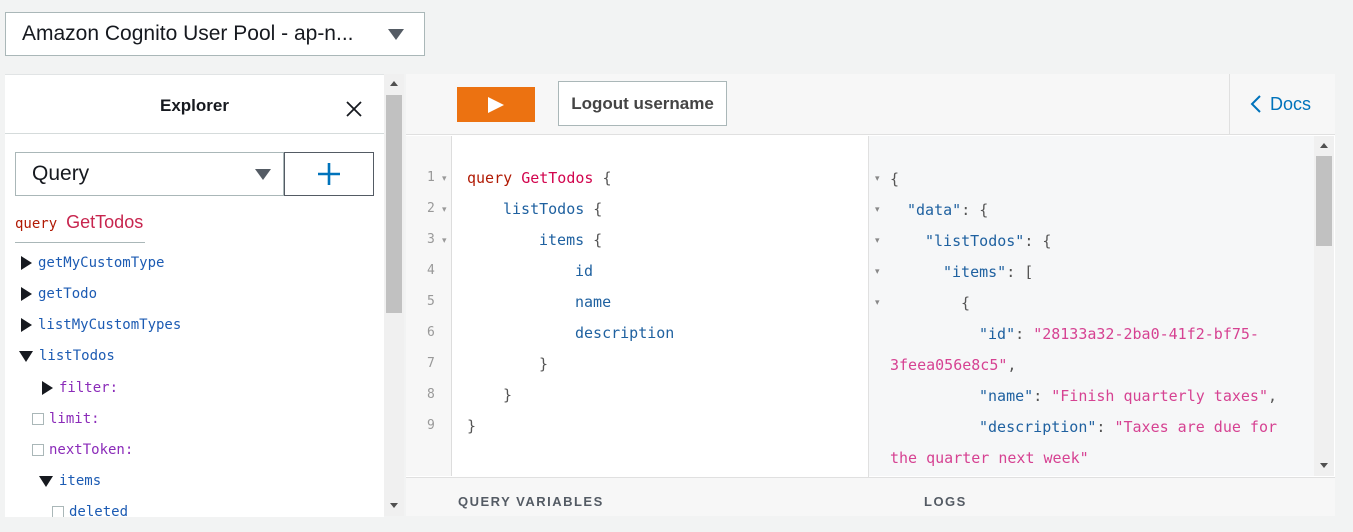  Describe the element at coordinates (584, 271) in the screenshot. I see `code-line: id` at that location.